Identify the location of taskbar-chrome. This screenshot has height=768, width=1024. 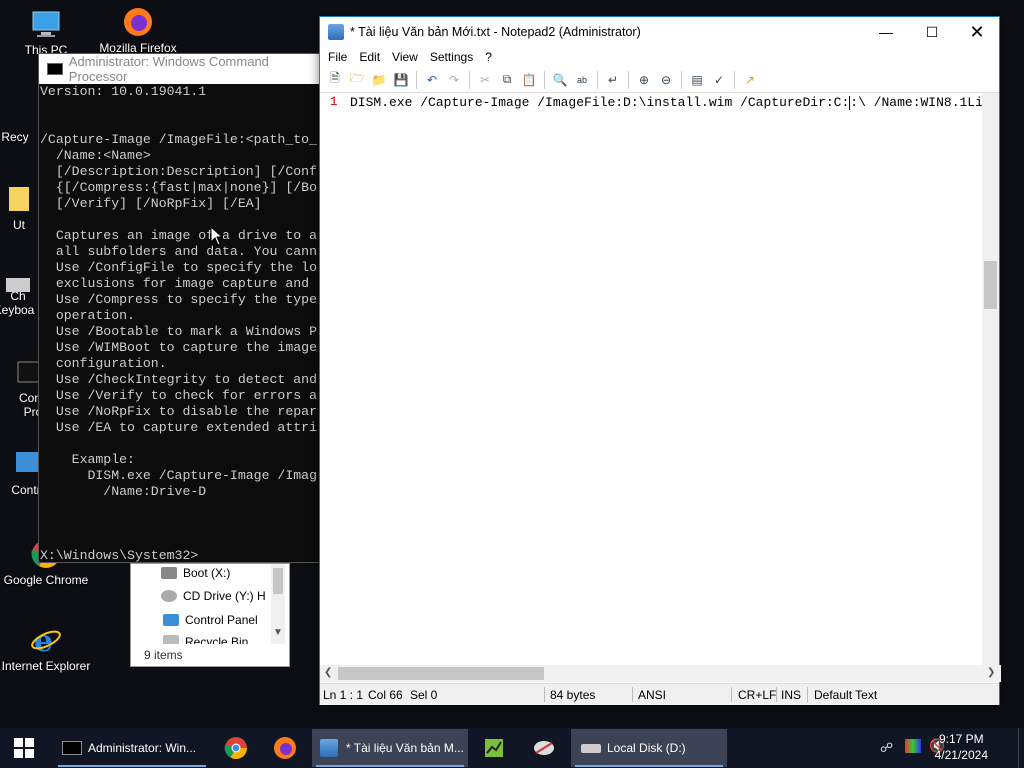
(236, 748).